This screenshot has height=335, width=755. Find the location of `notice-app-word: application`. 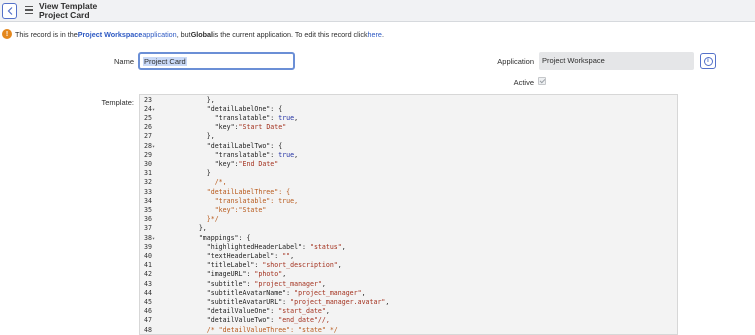

notice-app-word: application is located at coordinates (159, 34).